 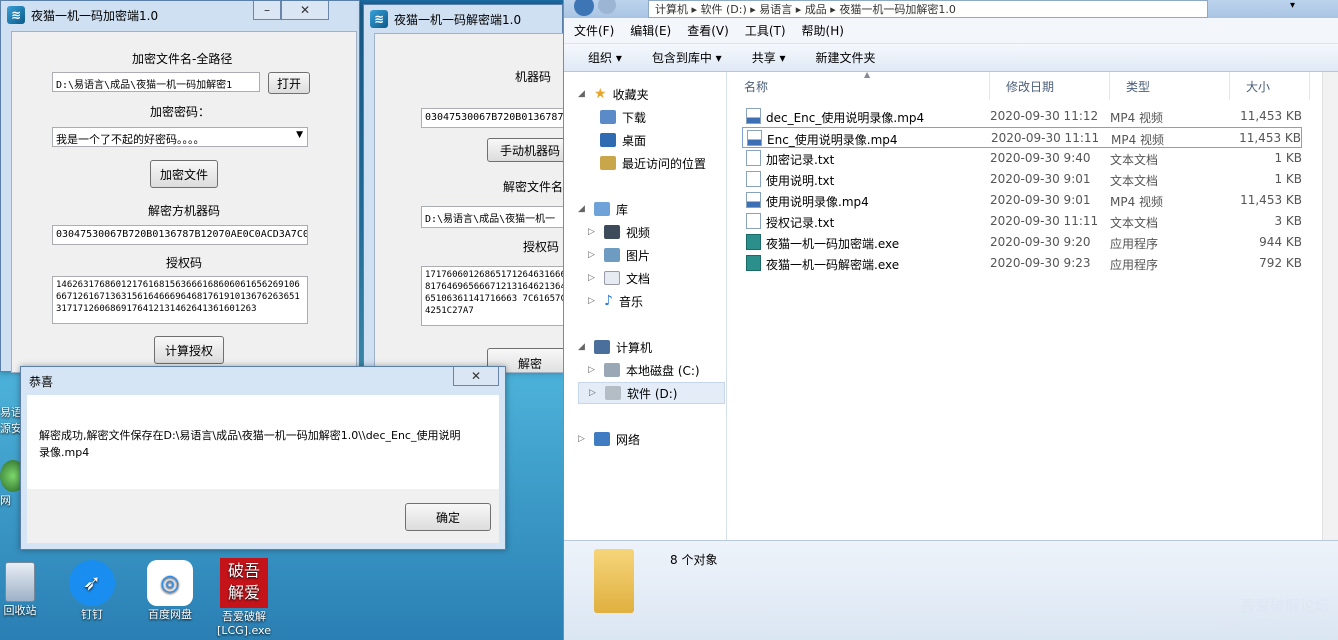 What do you see at coordinates (613, 94) in the screenshot?
I see `nav-favorites: ◢ ★ 收藏夹` at bounding box center [613, 94].